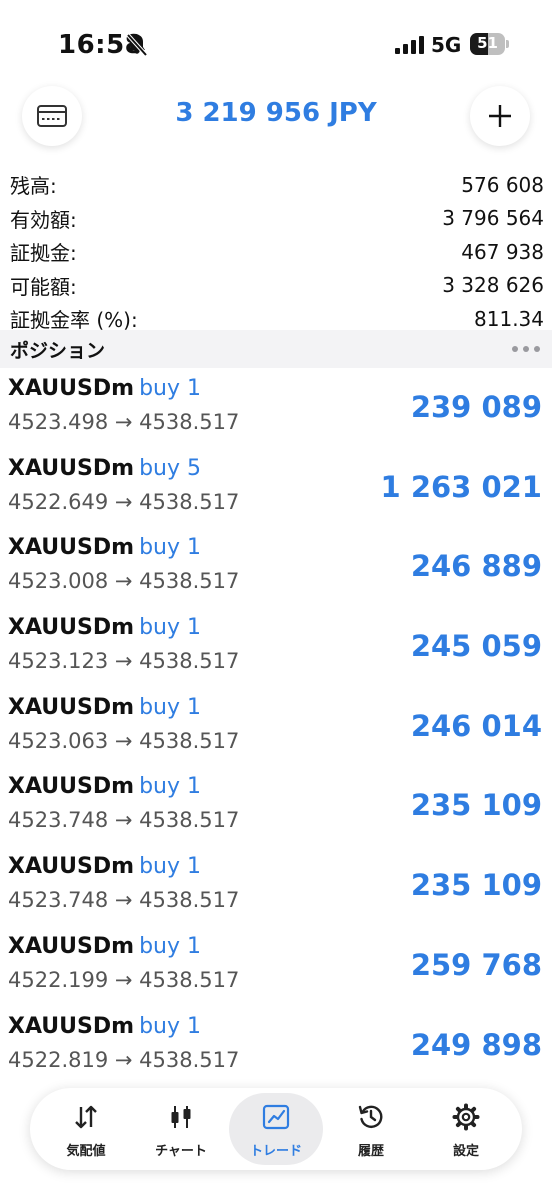 The width and height of the screenshot is (552, 1200). What do you see at coordinates (276, 649) in the screenshot?
I see `position-row: XAUUSDm buy 1 4523.123 → 4538.517 245 059` at bounding box center [276, 649].